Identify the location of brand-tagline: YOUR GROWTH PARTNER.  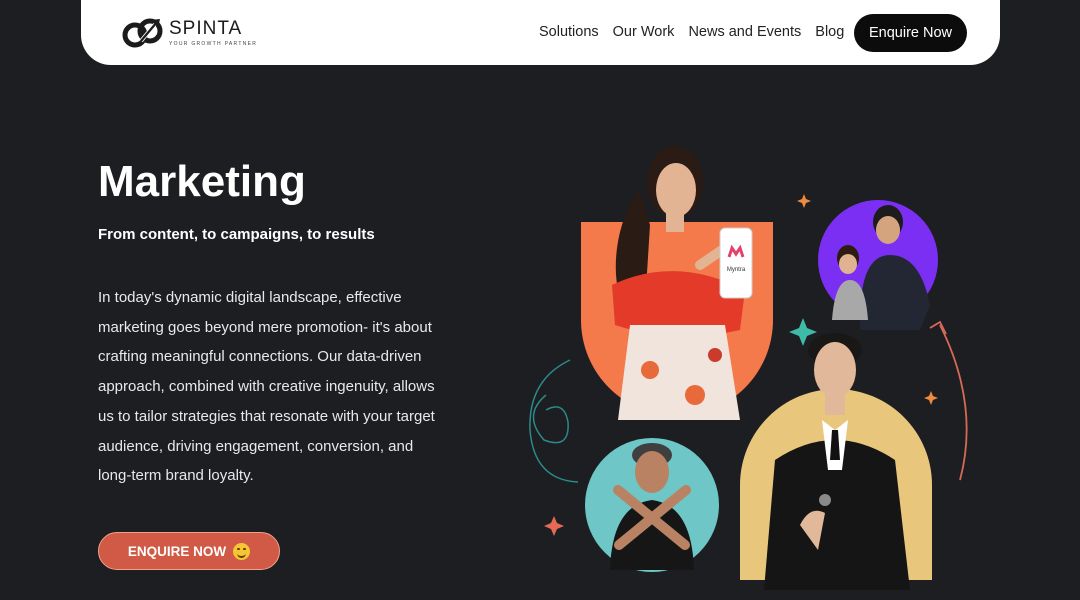
(213, 44).